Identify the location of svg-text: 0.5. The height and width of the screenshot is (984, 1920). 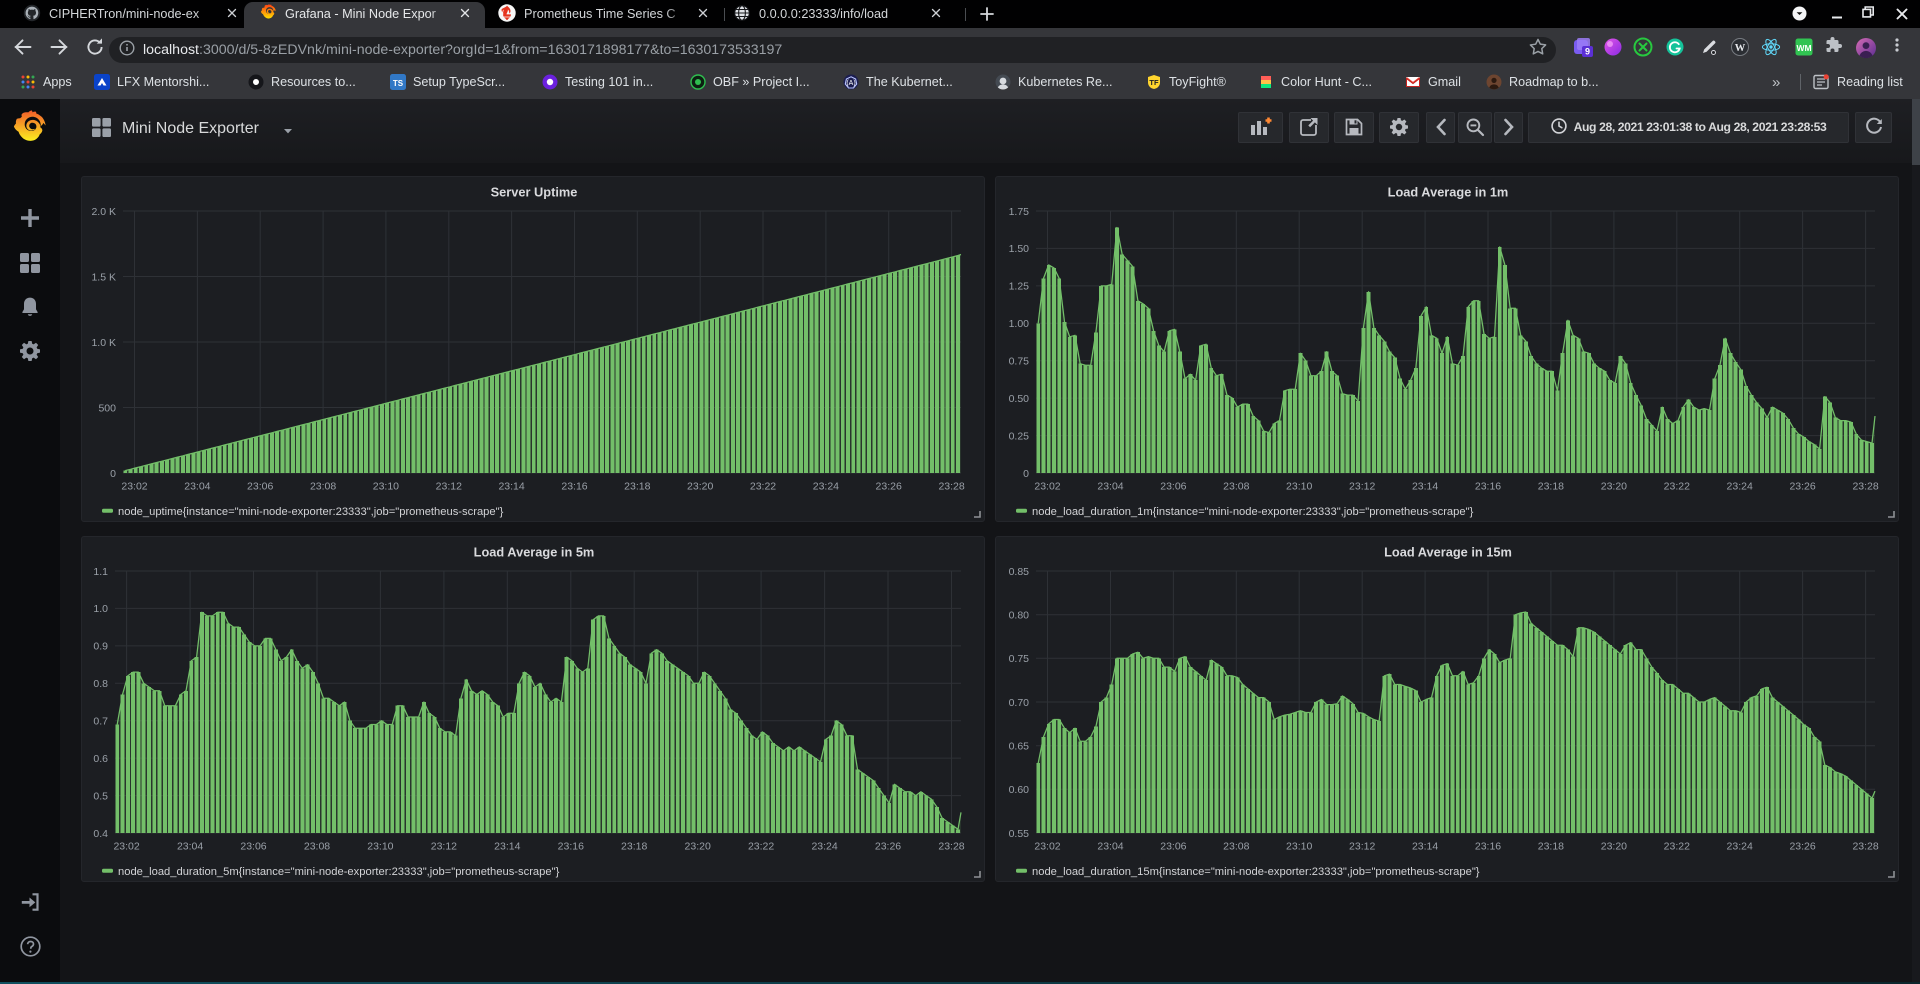
(100, 796).